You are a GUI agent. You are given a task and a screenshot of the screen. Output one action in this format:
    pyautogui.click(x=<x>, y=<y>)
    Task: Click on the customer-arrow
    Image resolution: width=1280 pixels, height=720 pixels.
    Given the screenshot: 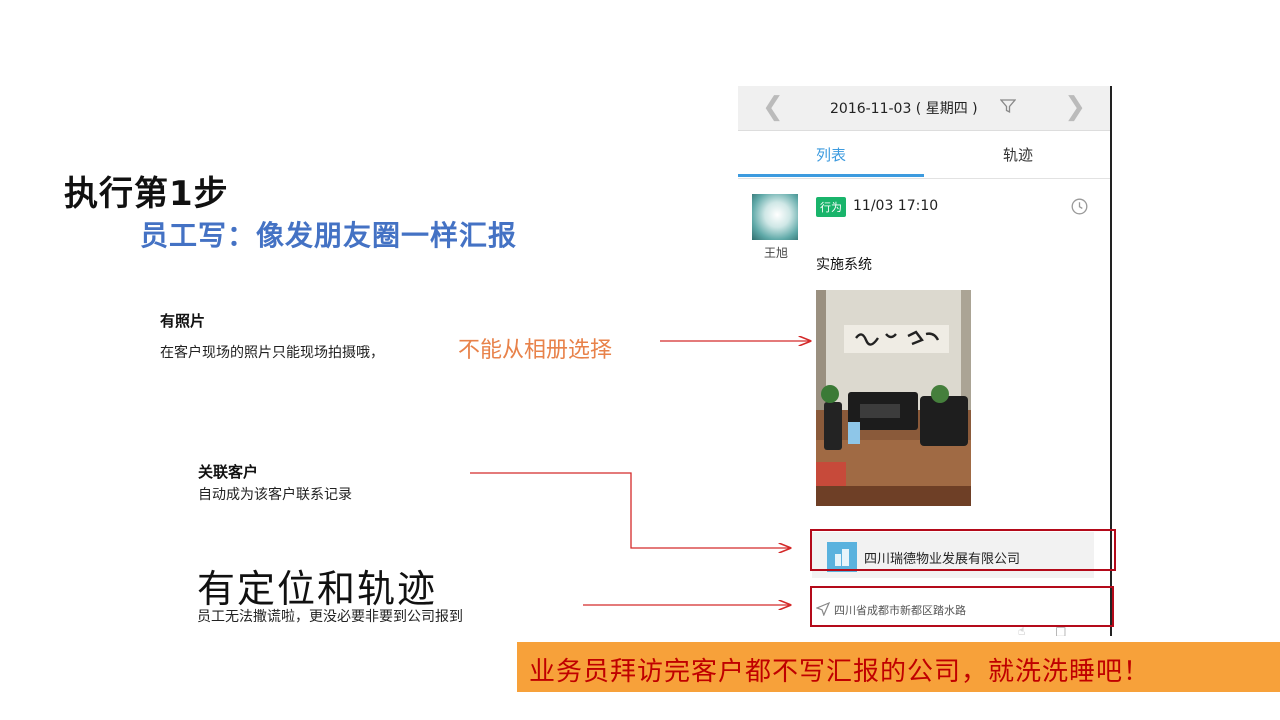 What is the action you would take?
    pyautogui.click(x=630, y=510)
    